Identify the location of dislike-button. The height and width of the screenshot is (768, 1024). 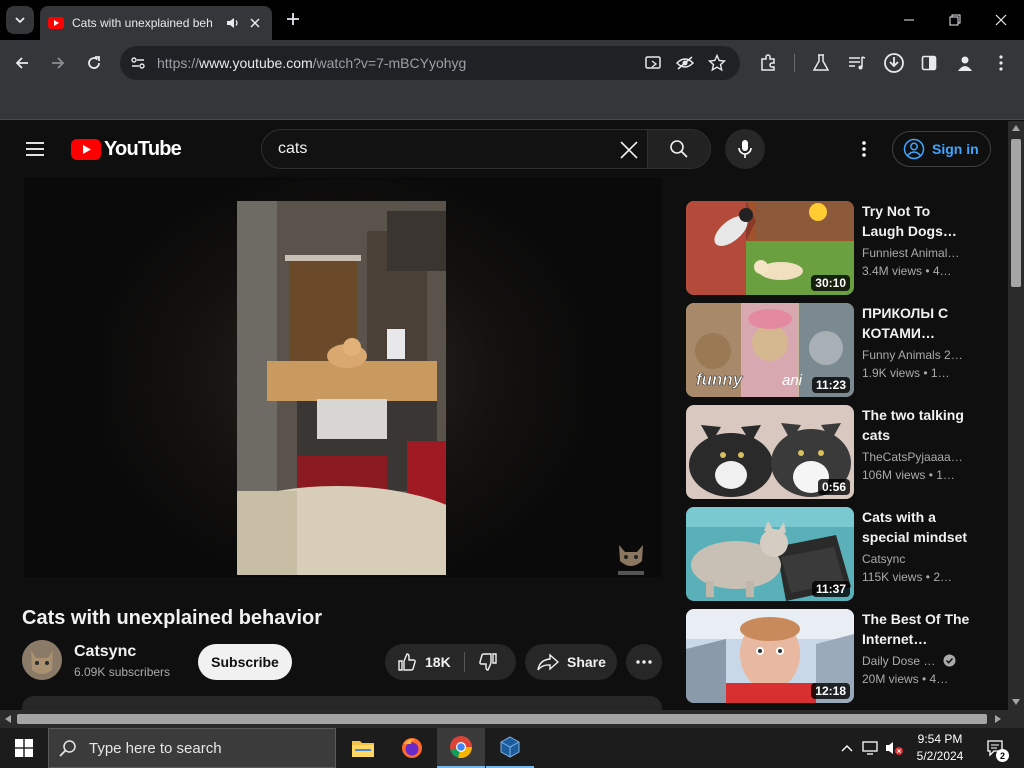
(488, 662).